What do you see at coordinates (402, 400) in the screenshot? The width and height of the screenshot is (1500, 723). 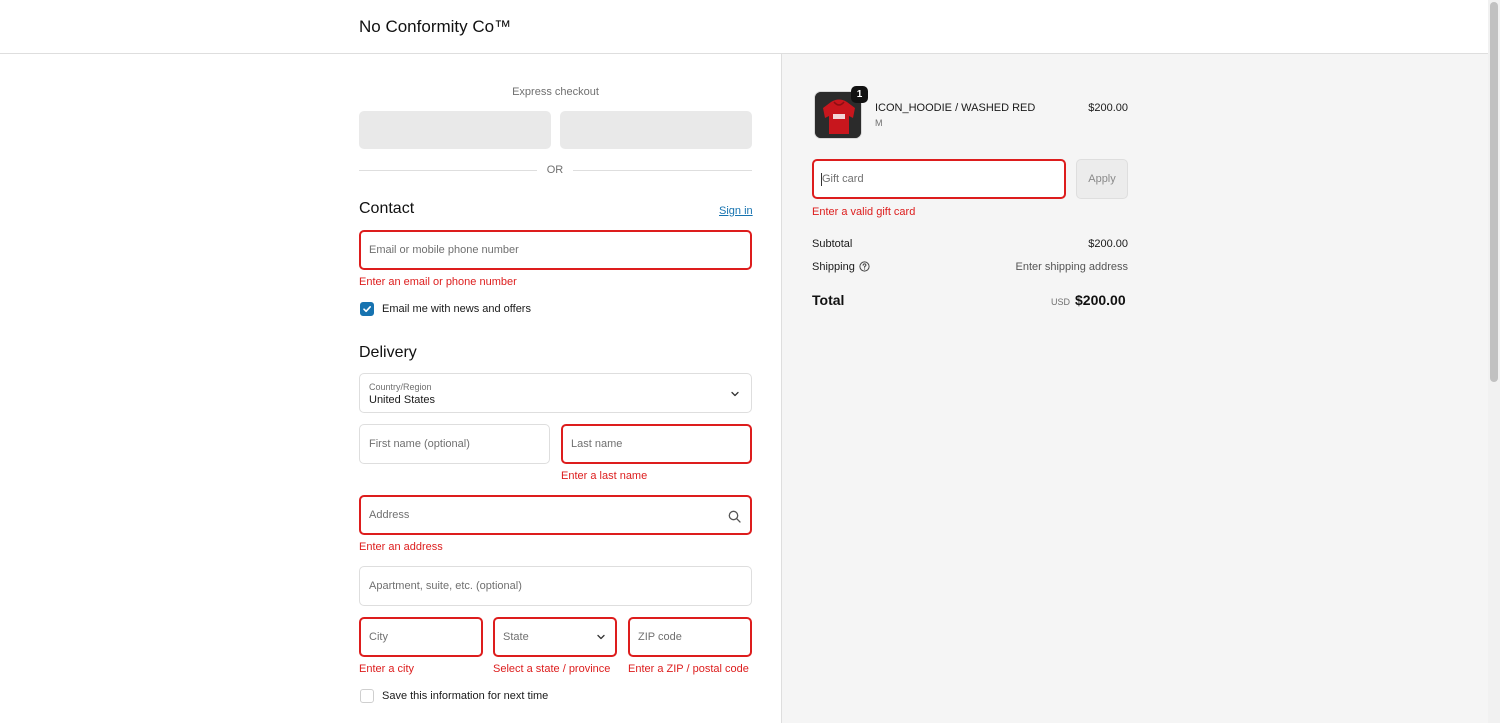 I see `country-value: United States` at bounding box center [402, 400].